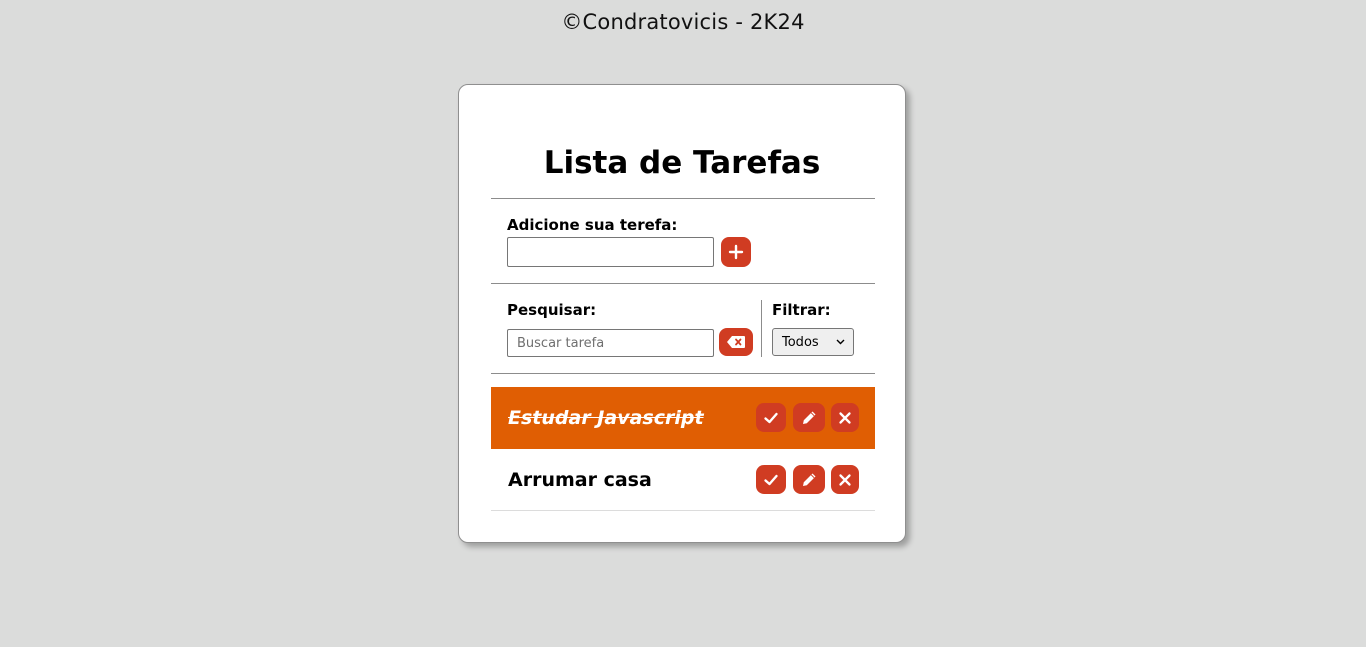 The width and height of the screenshot is (1366, 647). Describe the element at coordinates (552, 310) in the screenshot. I see `search-label: Pesquisar:` at that location.